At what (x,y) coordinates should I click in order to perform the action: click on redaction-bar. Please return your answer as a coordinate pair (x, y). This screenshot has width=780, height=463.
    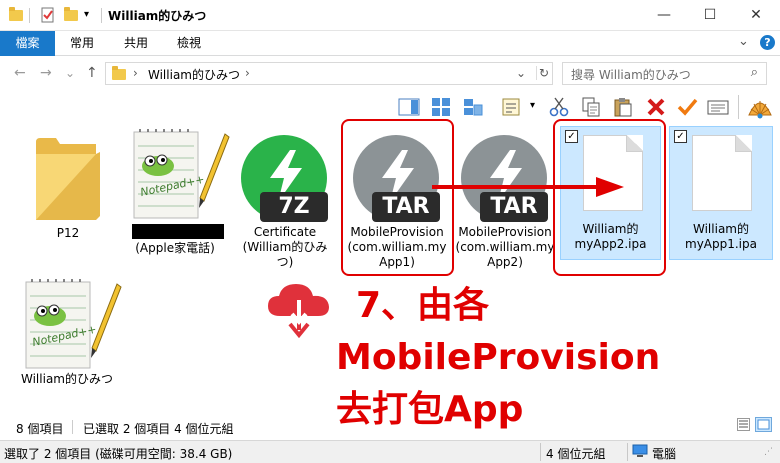
    Looking at the image, I should click on (178, 231).